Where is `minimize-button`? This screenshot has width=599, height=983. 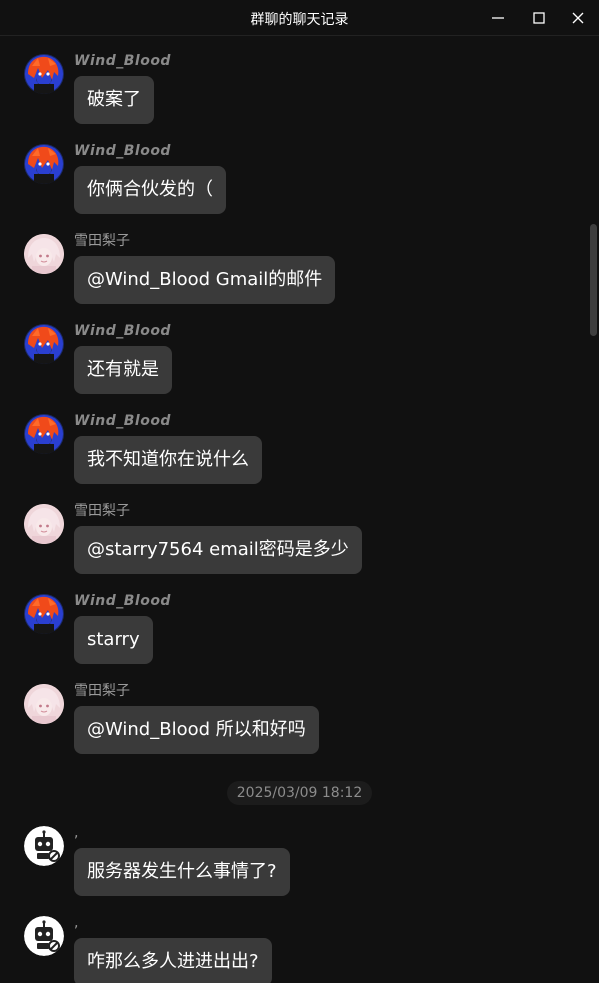
minimize-button is located at coordinates (498, 18).